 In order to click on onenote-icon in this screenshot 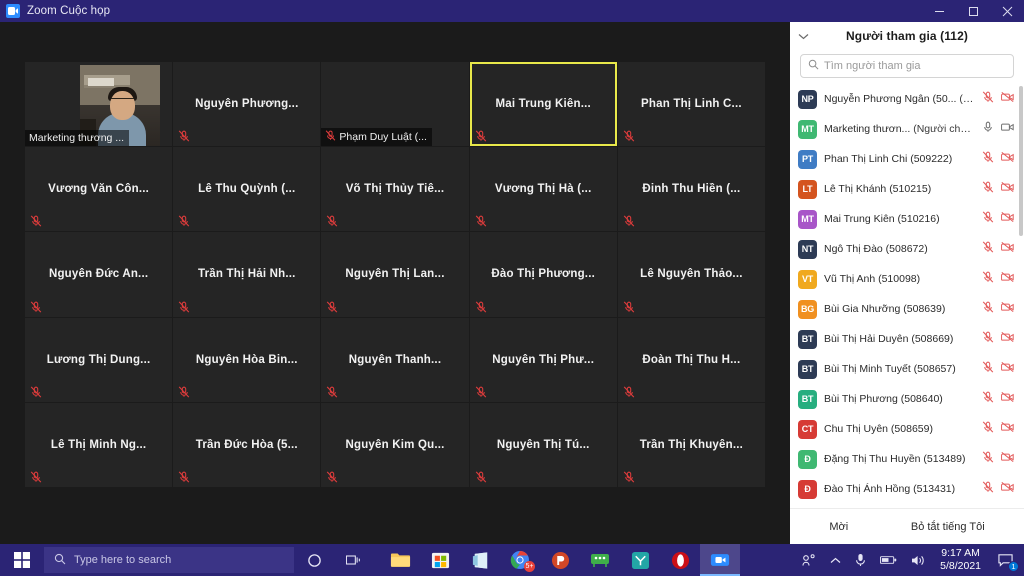, I will do `click(480, 560)`.